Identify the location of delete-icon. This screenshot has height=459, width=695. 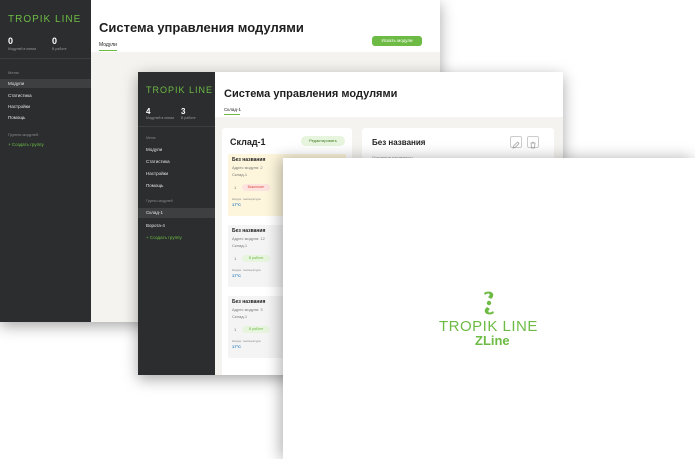
(533, 142).